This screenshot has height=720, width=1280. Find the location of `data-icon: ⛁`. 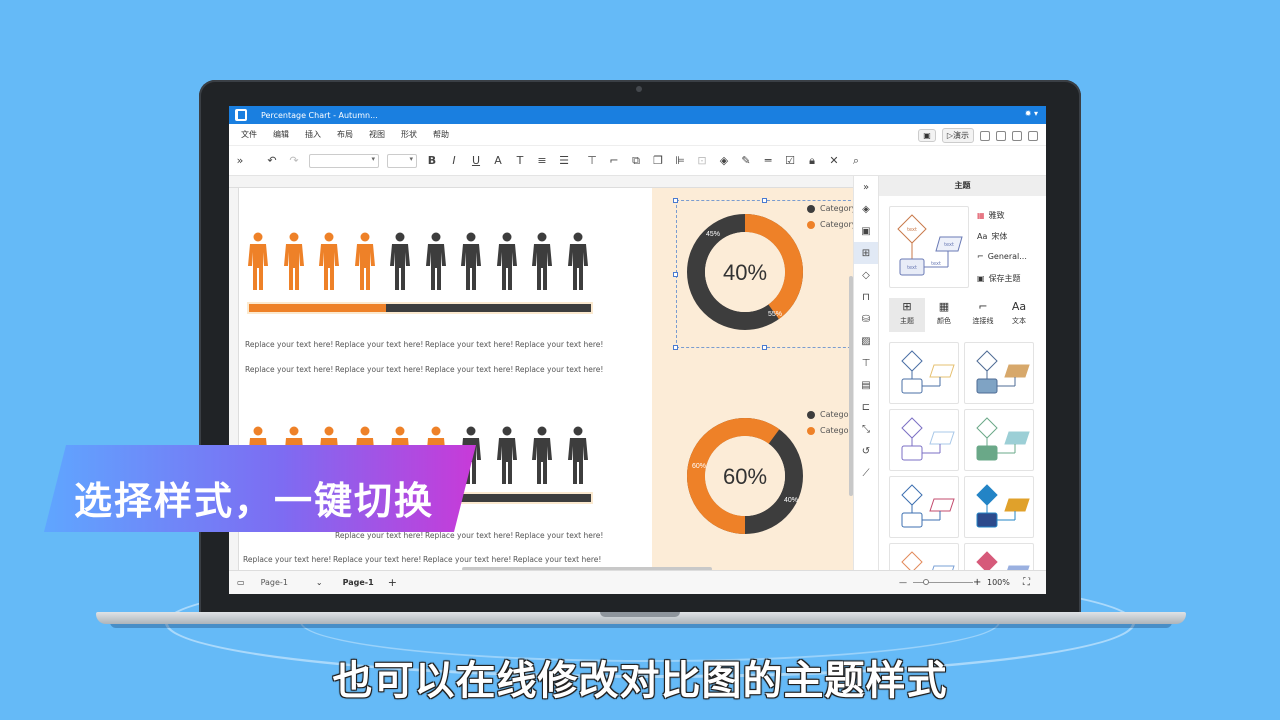

data-icon: ⛁ is located at coordinates (866, 319).